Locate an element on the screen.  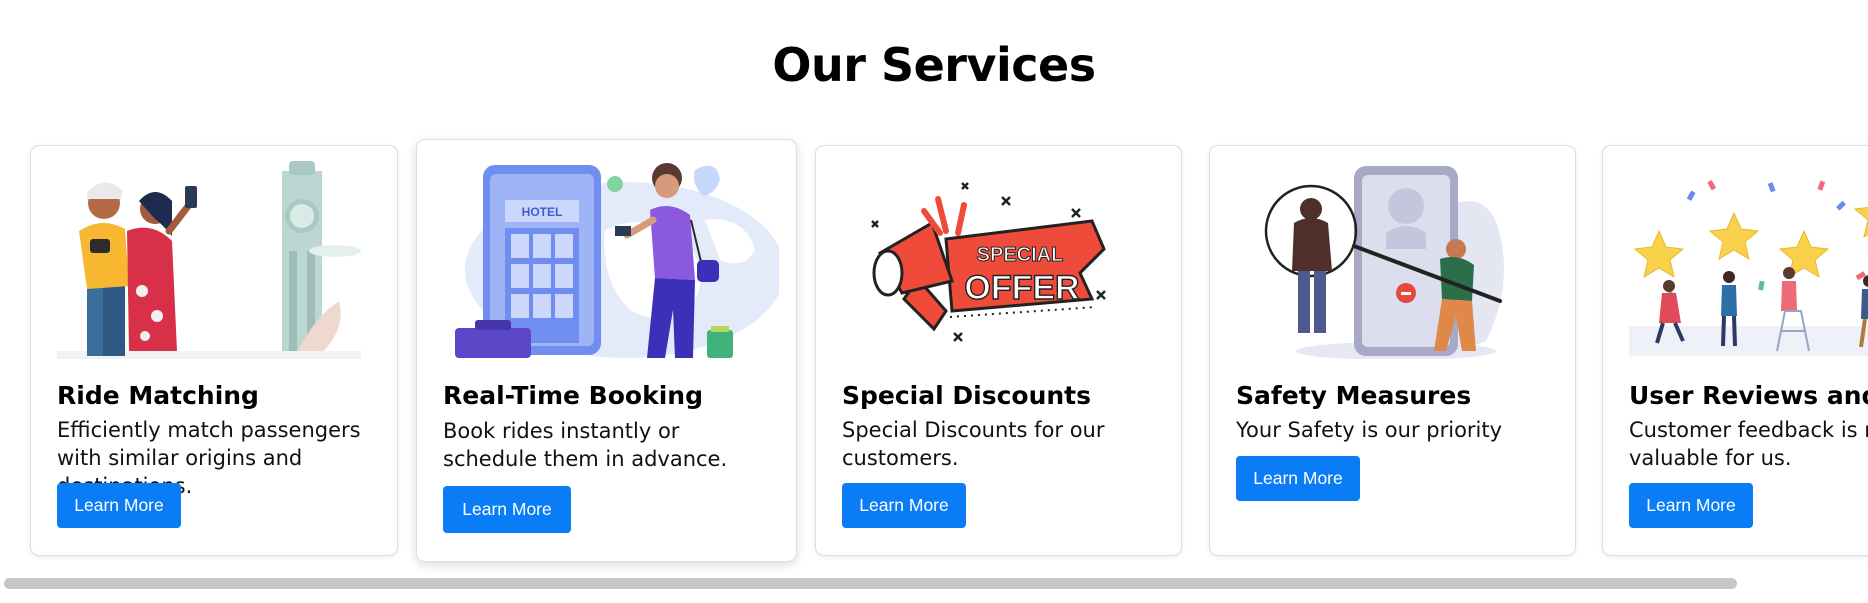
svg-text: HOTEL is located at coordinates (542, 212).